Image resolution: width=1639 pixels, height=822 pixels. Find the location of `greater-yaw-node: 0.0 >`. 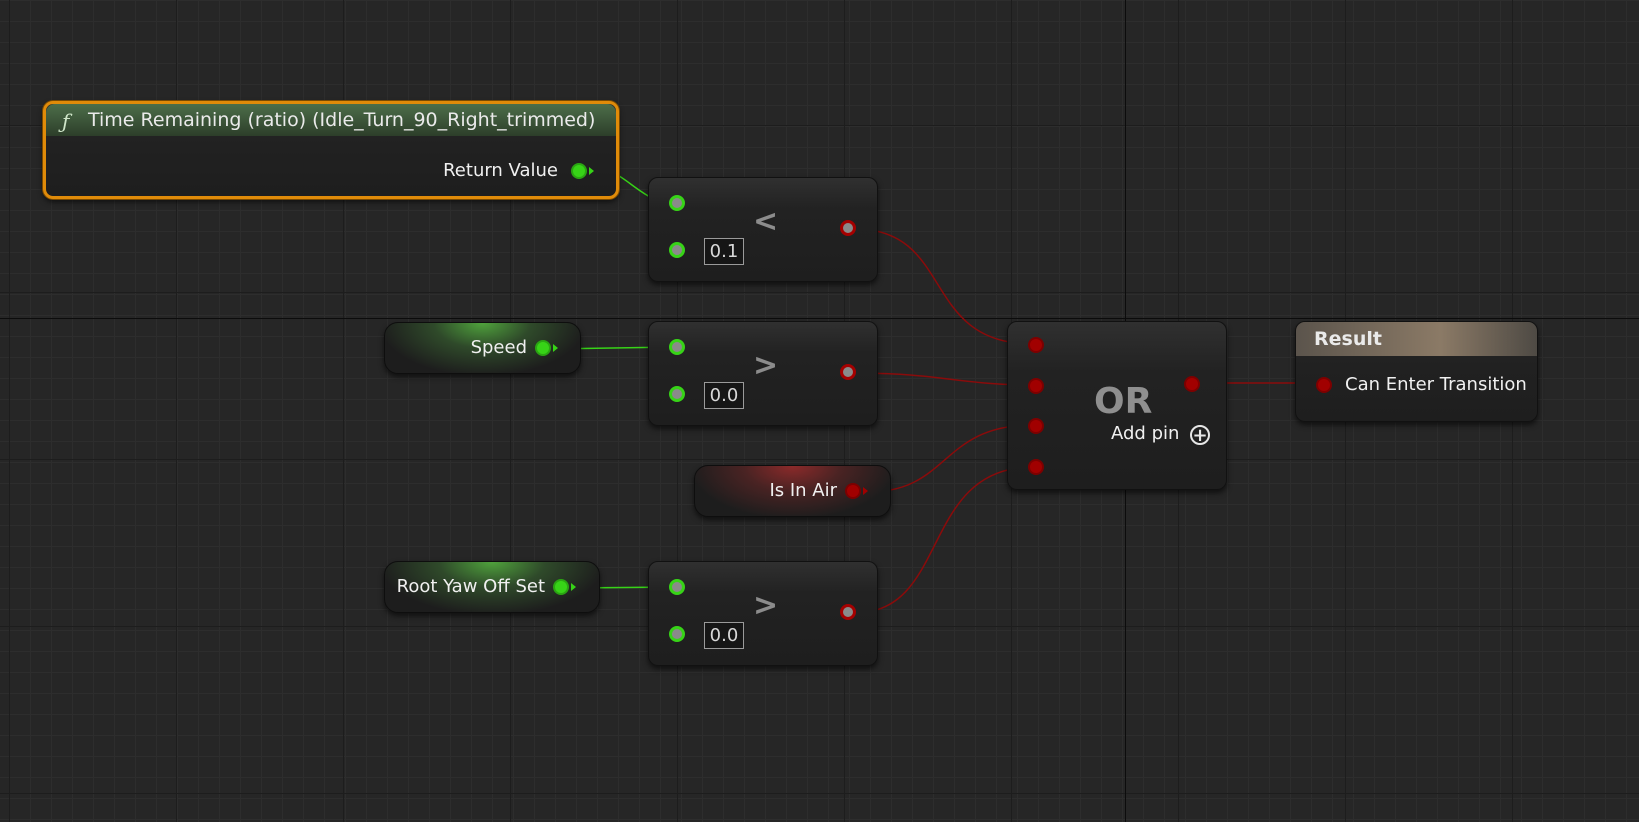

greater-yaw-node: 0.0 > is located at coordinates (763, 613).